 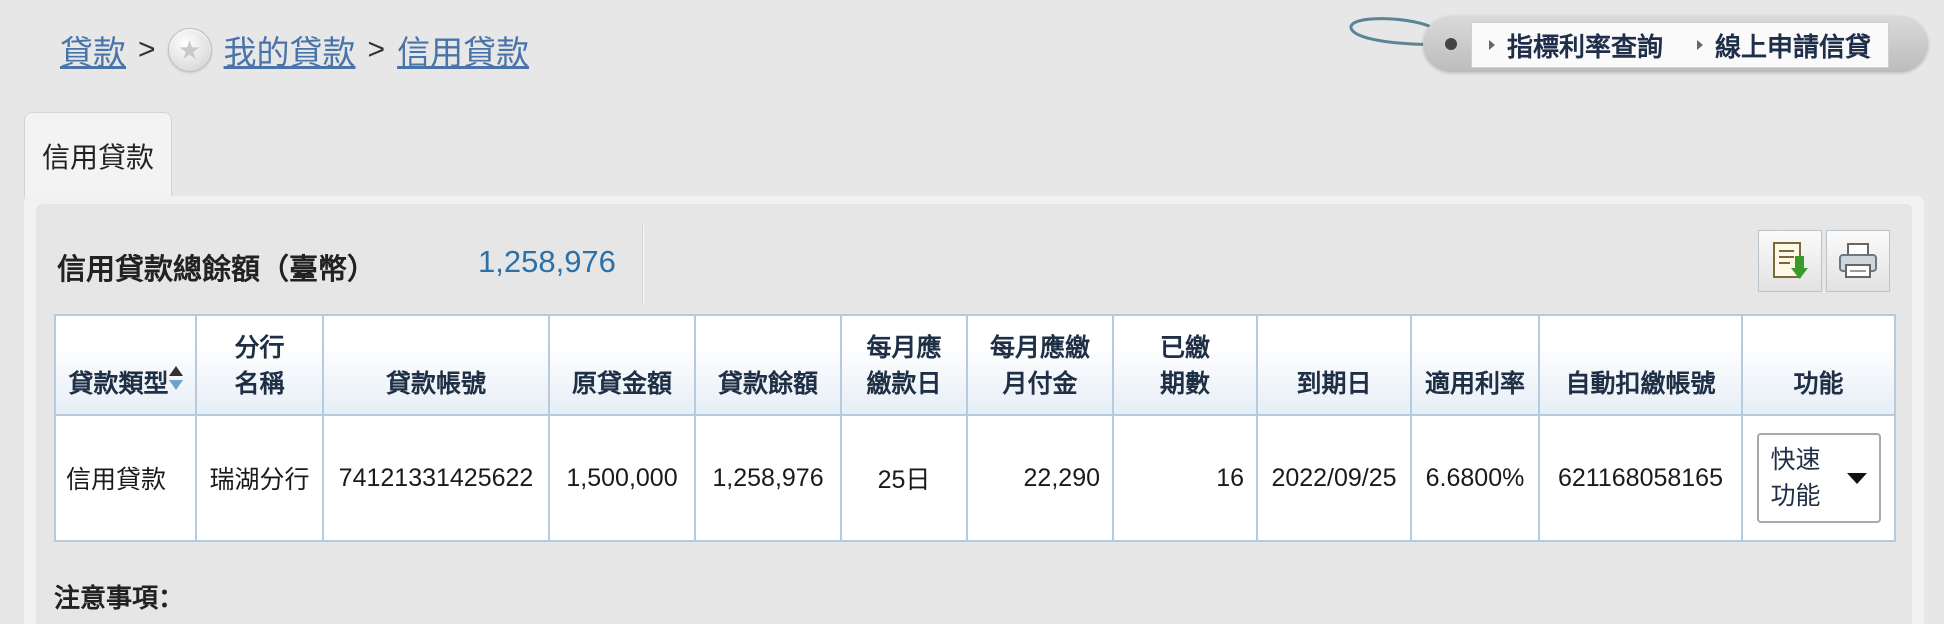 I want to click on sort-icon, so click(x=175, y=381).